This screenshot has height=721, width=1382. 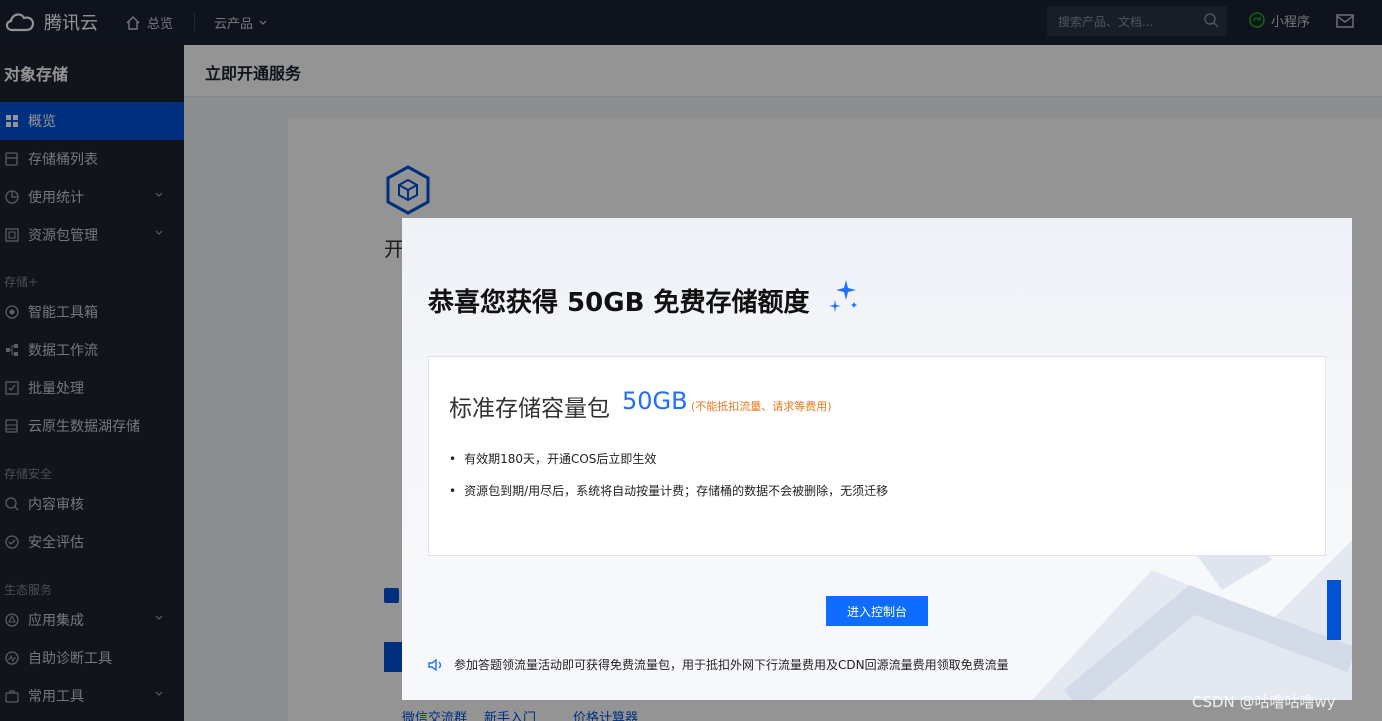 I want to click on sparkle-icon, so click(x=843, y=296).